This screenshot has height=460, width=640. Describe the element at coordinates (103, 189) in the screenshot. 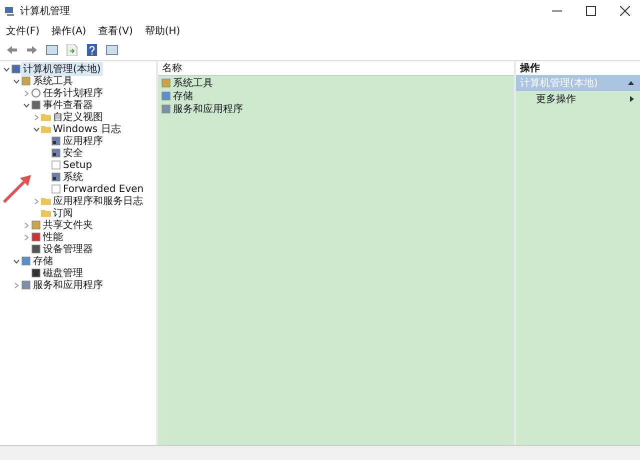

I see `tree-item: Forwarded Even` at that location.